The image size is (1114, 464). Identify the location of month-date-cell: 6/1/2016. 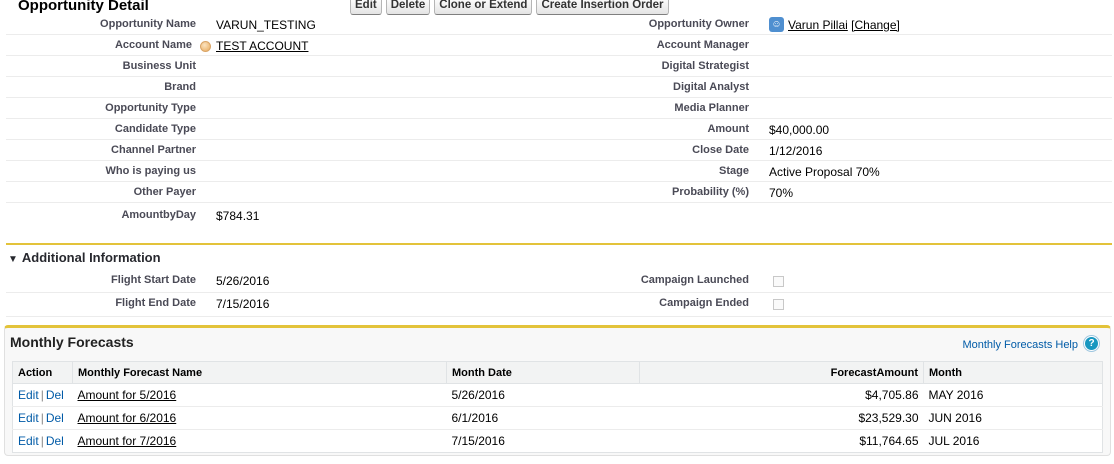
(543, 418).